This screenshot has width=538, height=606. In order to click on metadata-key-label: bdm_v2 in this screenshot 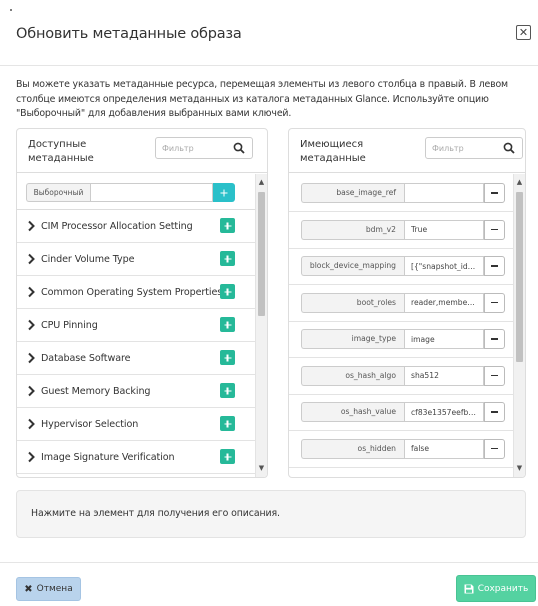, I will do `click(352, 229)`.